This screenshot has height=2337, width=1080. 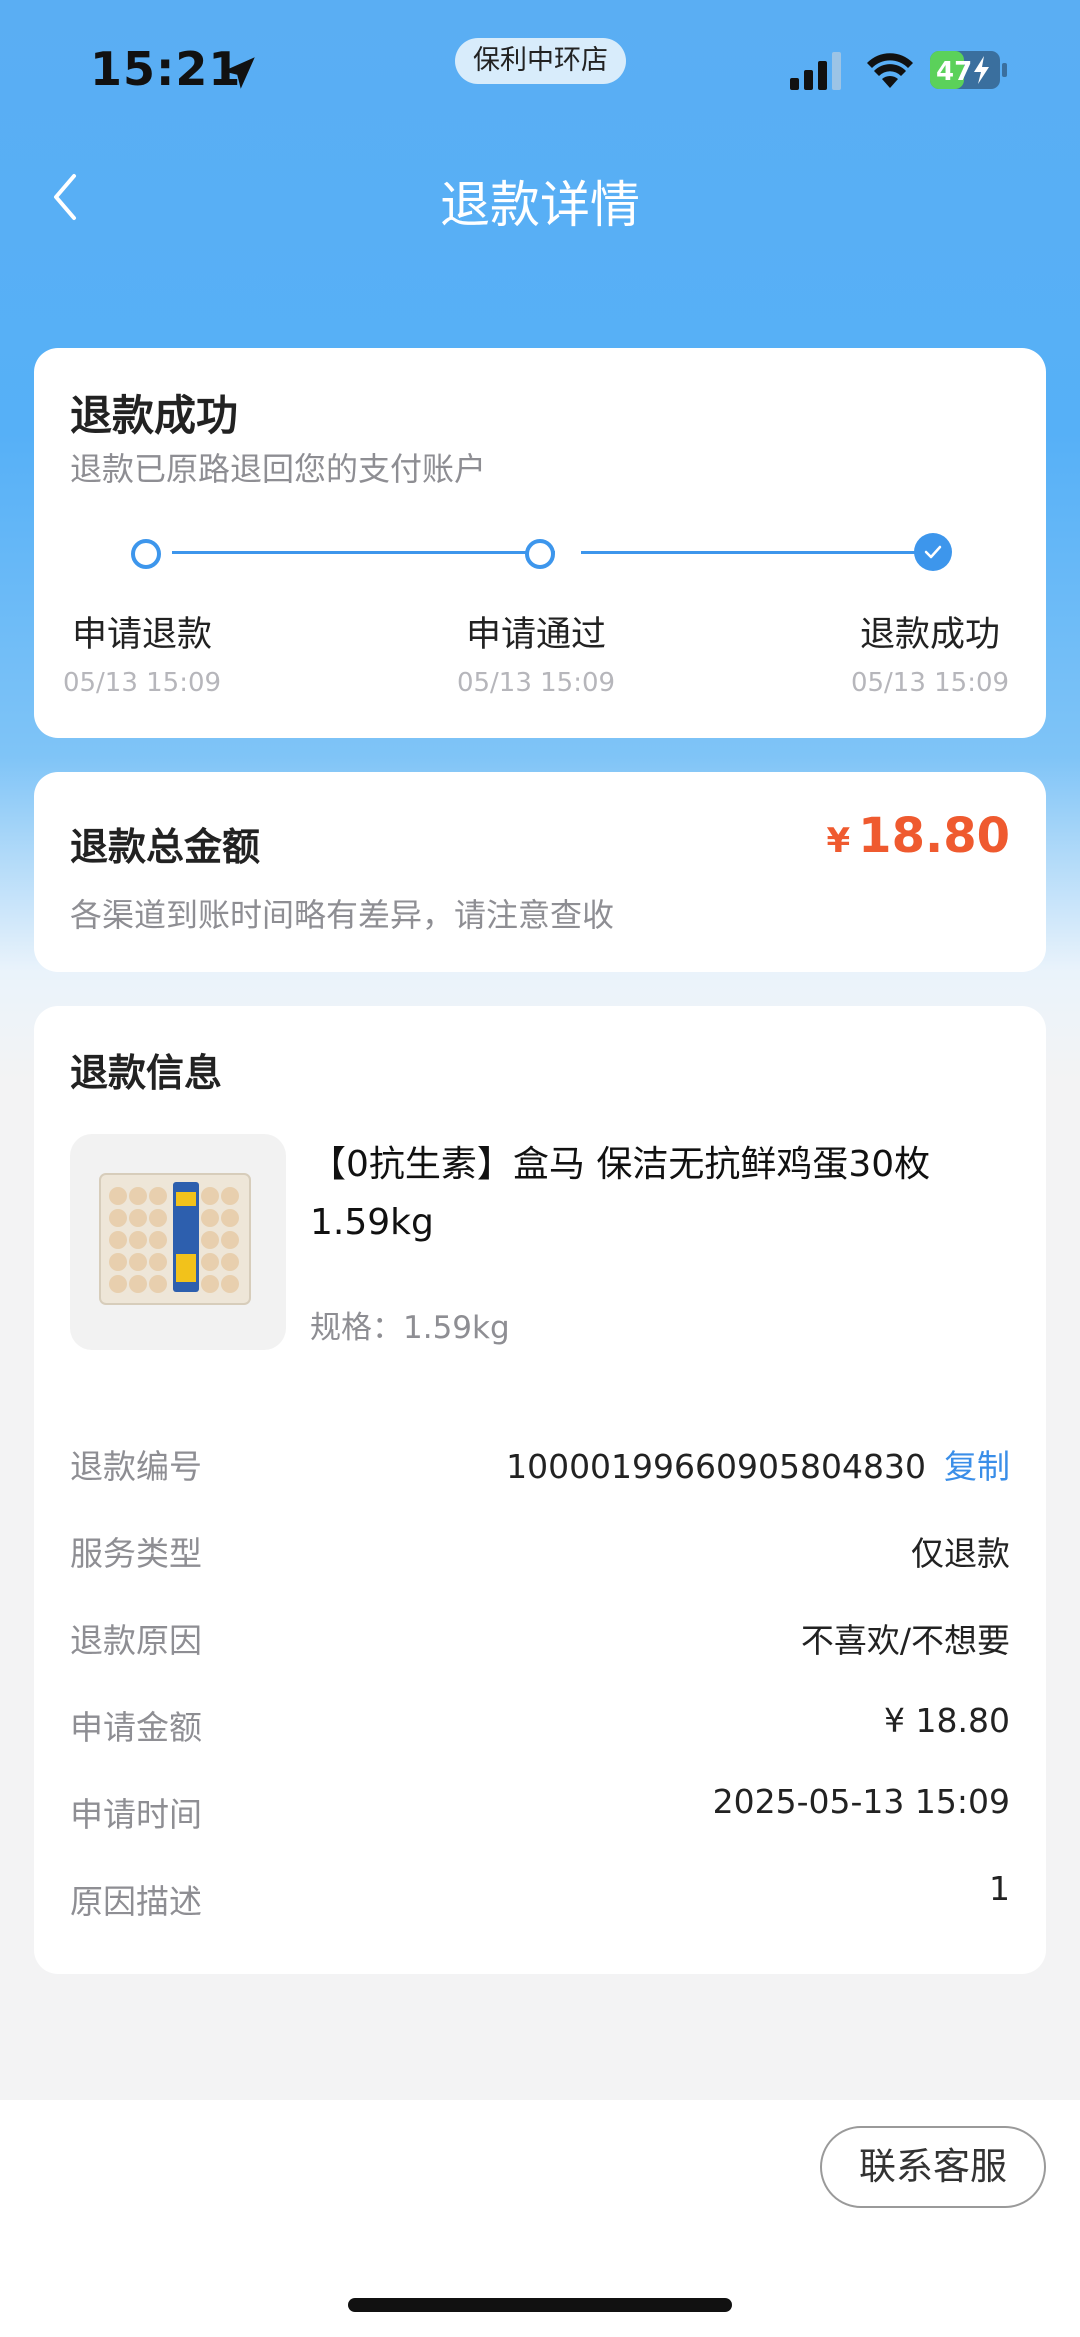 I want to click on refund-total-amount: ¥18.80, so click(x=919, y=836).